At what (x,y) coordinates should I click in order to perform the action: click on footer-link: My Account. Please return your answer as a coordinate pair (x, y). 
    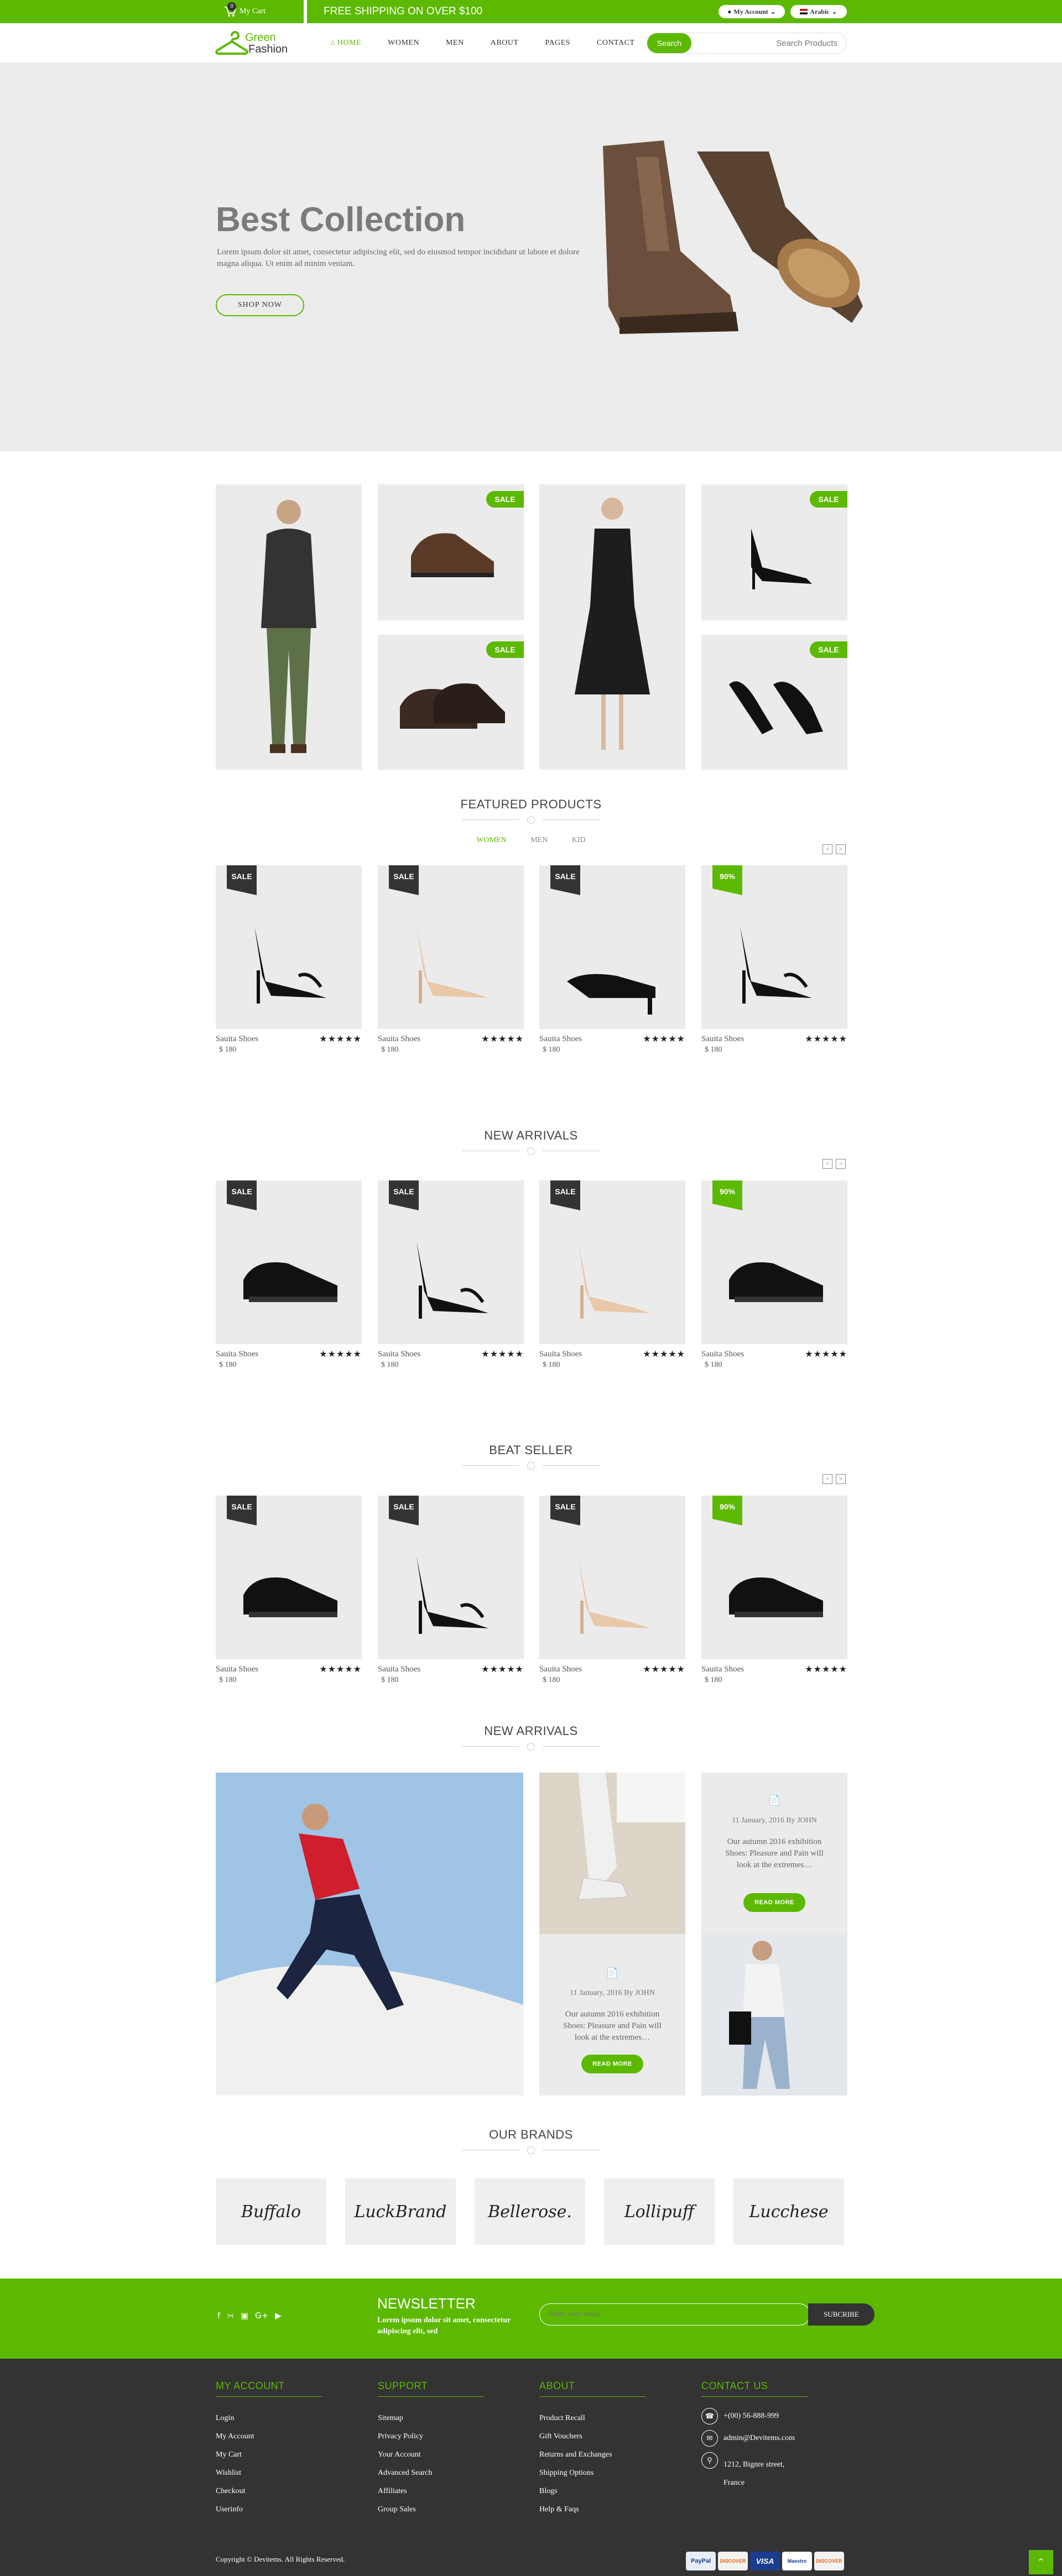
    Looking at the image, I should click on (269, 2436).